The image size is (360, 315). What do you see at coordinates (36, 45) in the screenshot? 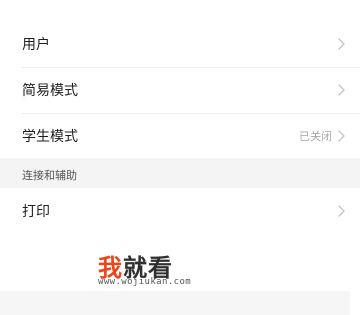
I see `settings-item-label: 用户` at bounding box center [36, 45].